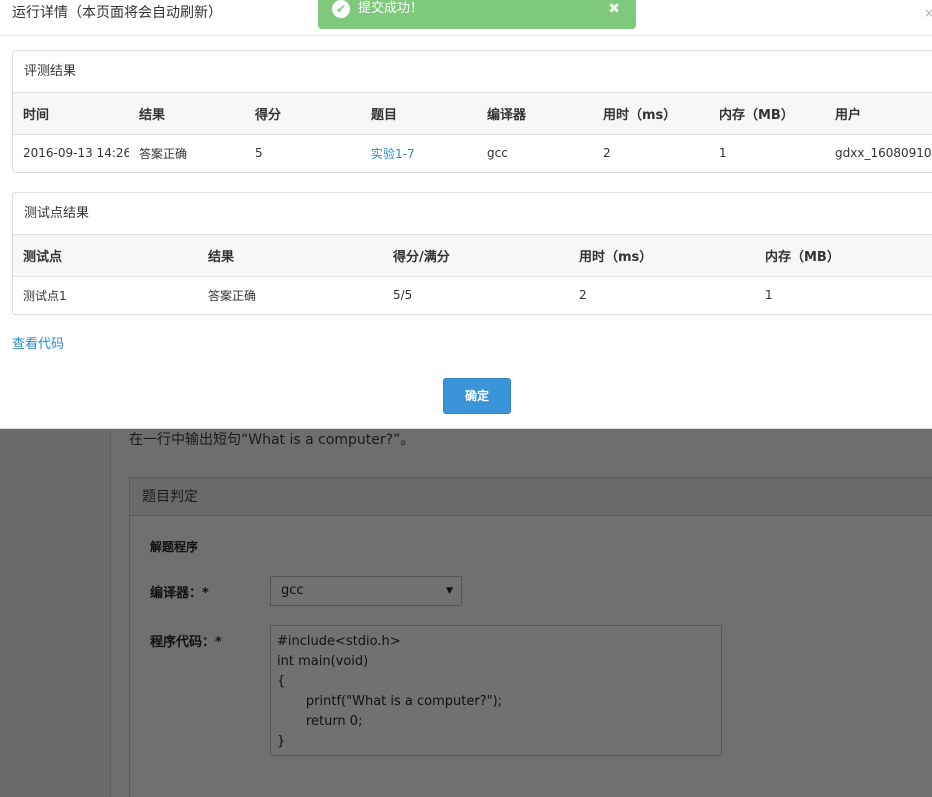  Describe the element at coordinates (186, 642) in the screenshot. I see `code-label: 程序代码：*` at that location.